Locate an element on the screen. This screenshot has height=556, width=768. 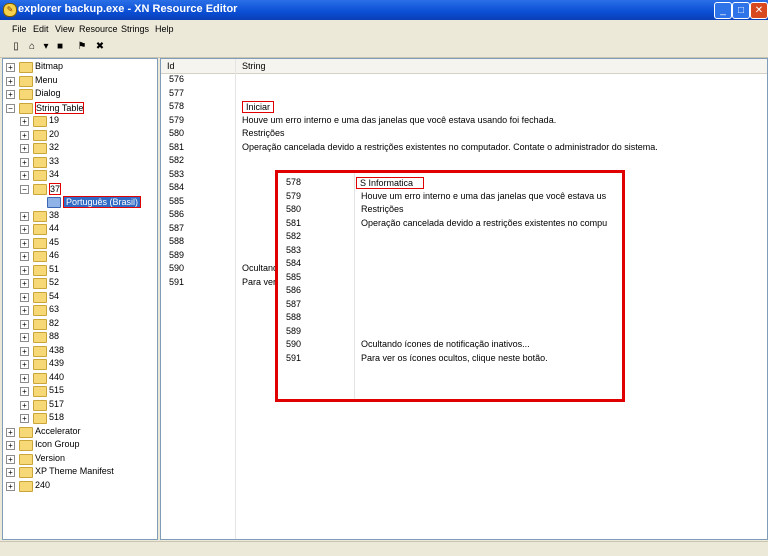
tree-item-string-54: +54 is located at coordinates (78, 297).